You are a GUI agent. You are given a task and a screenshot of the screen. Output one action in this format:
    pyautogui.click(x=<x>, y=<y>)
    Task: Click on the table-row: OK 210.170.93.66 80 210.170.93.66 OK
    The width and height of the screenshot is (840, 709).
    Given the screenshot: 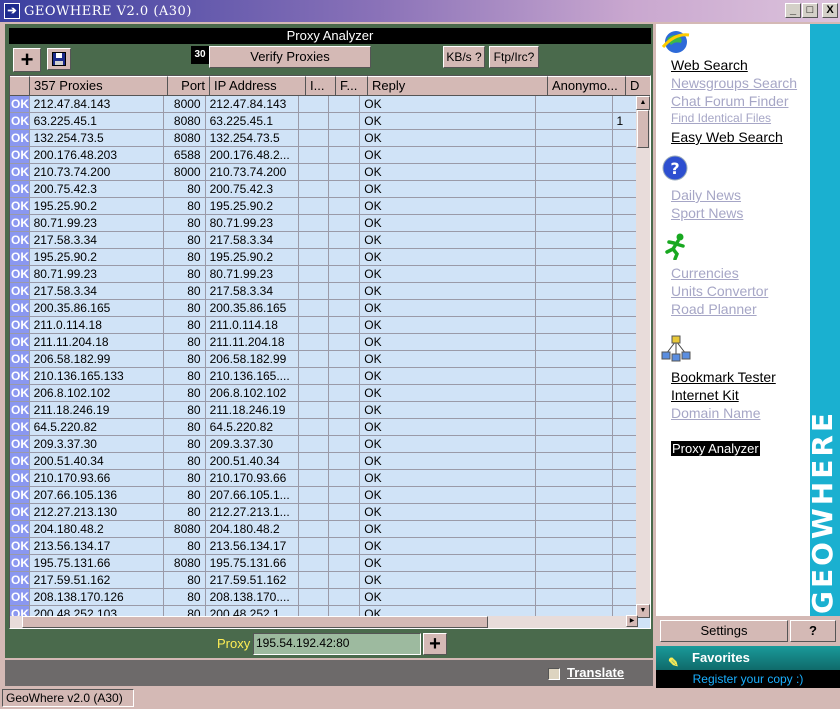 What is the action you would take?
    pyautogui.click(x=324, y=478)
    